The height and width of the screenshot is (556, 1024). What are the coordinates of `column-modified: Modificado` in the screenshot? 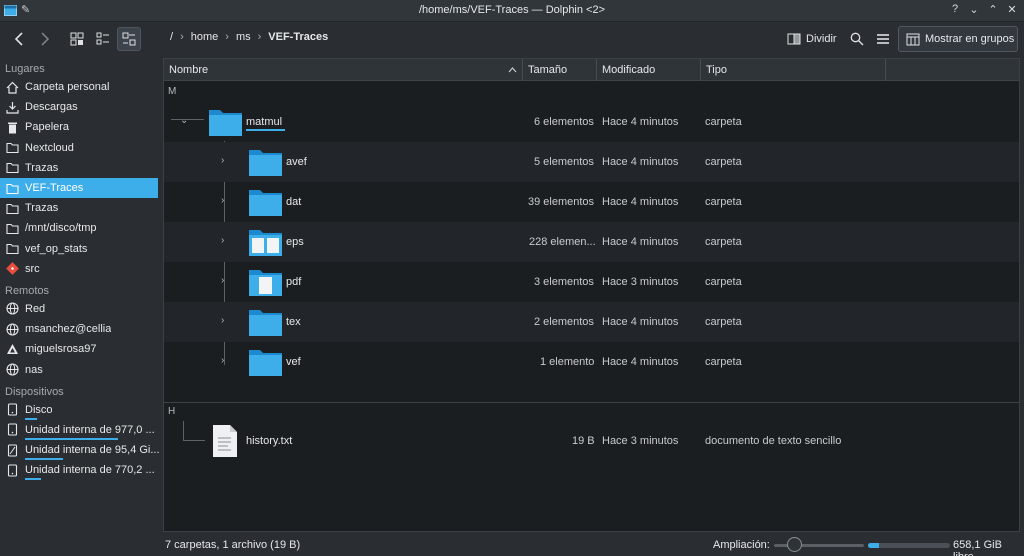 It's located at (649, 70).